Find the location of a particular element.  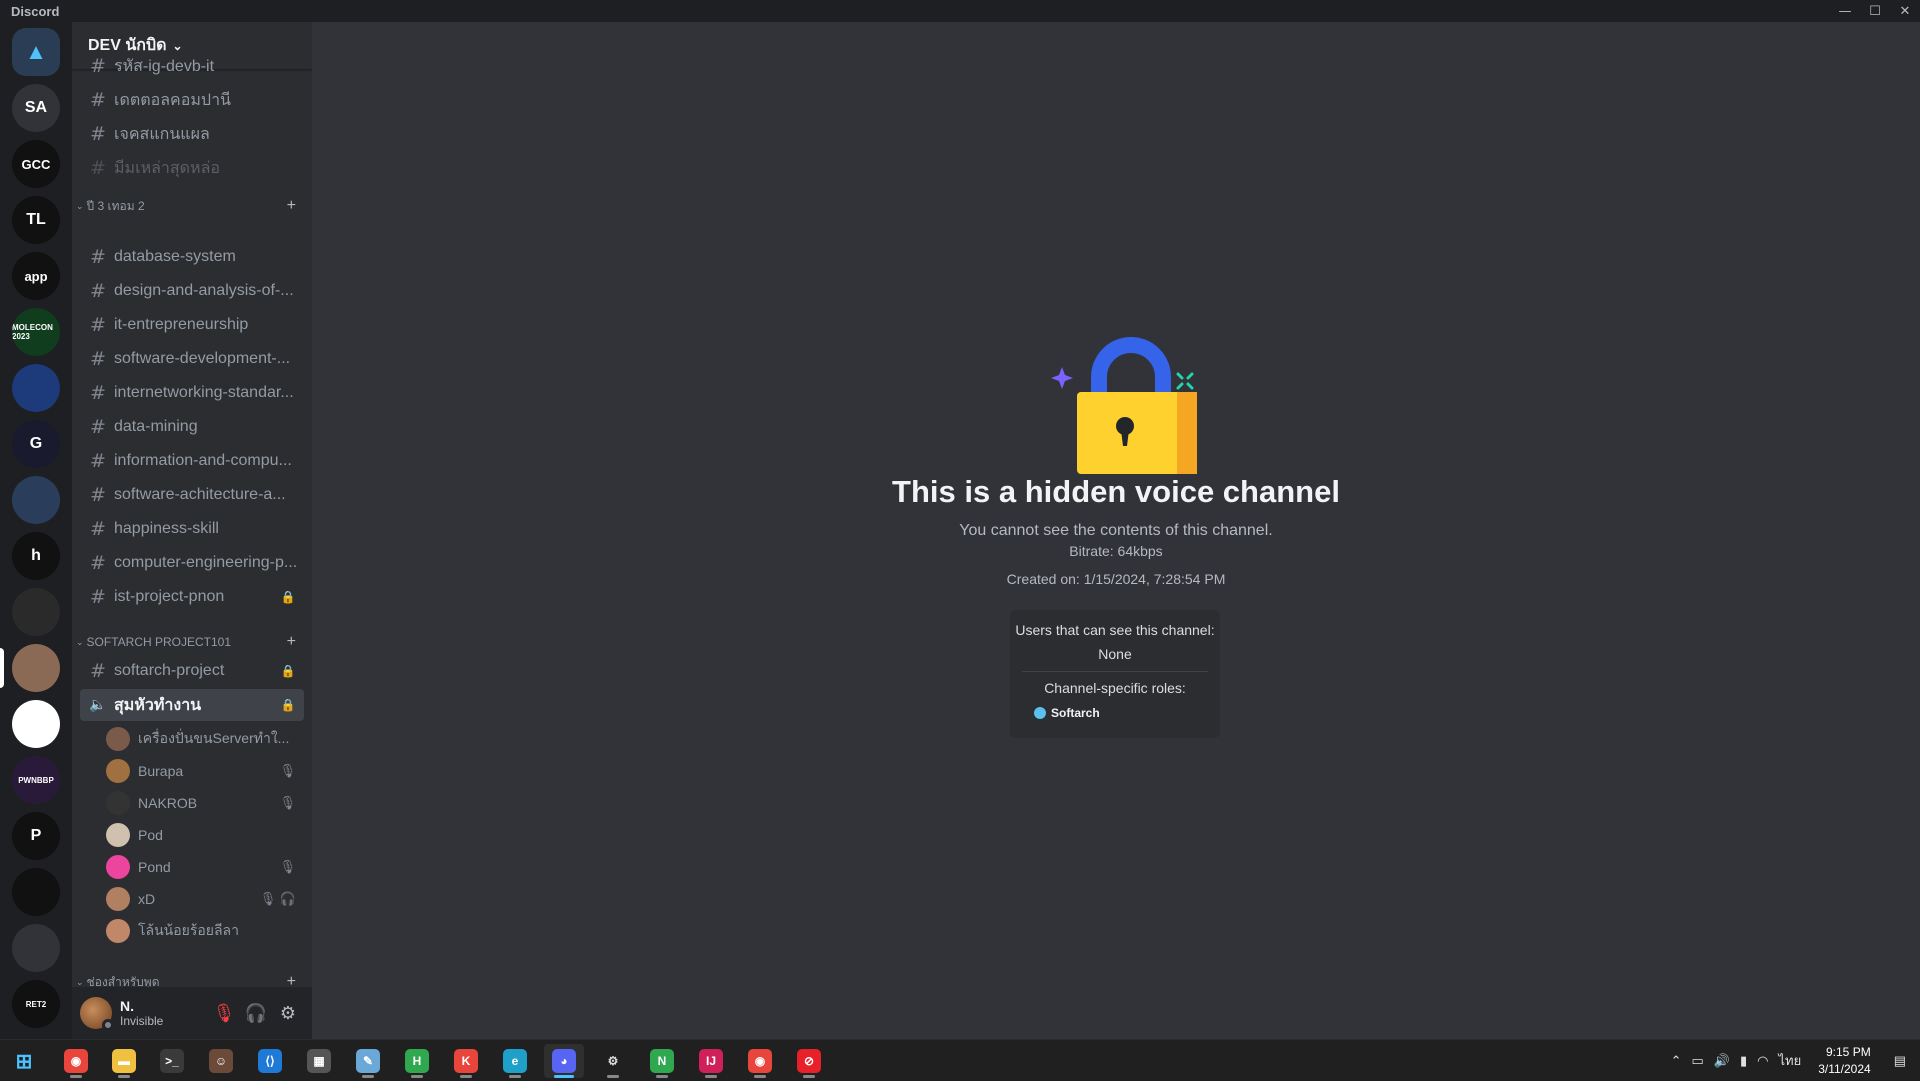

language-indicator: ไทย is located at coordinates (1789, 1060).